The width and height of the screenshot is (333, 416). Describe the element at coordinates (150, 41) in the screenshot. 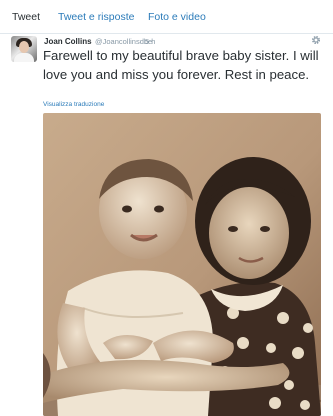

I see `tweet-time: 5 h` at that location.